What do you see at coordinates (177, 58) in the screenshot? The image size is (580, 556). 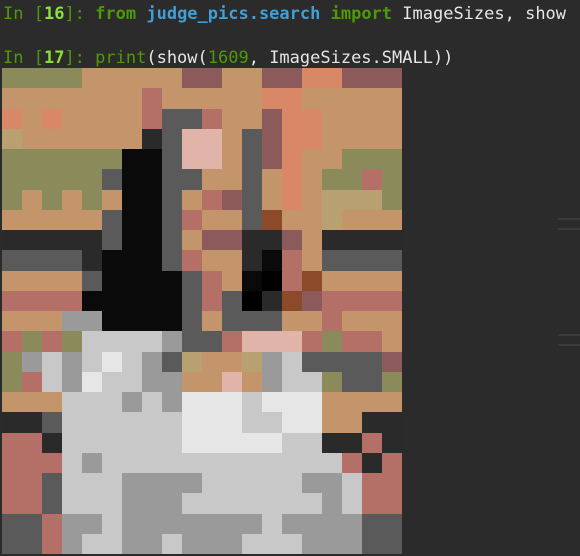 I see `call-open: (show(` at bounding box center [177, 58].